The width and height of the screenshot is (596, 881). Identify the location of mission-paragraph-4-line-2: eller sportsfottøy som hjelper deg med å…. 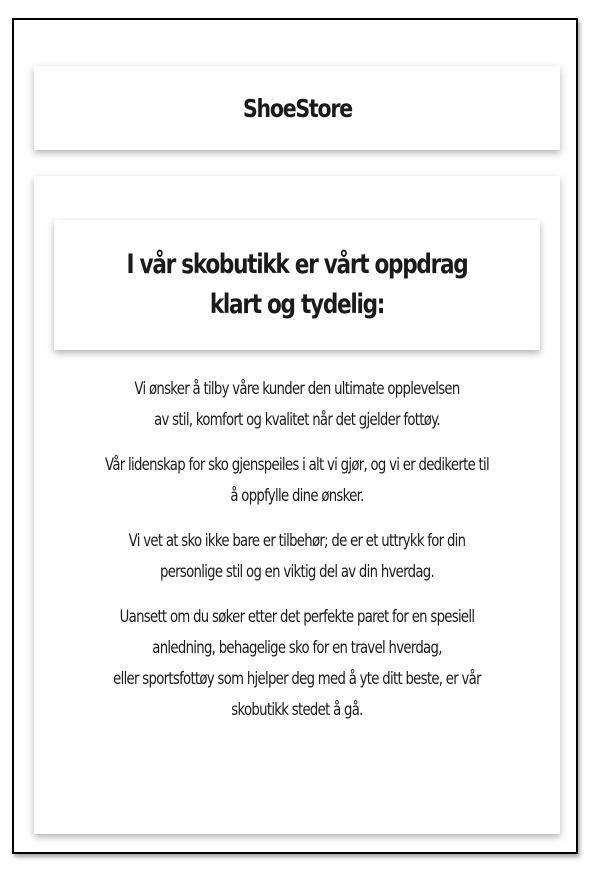
(297, 694).